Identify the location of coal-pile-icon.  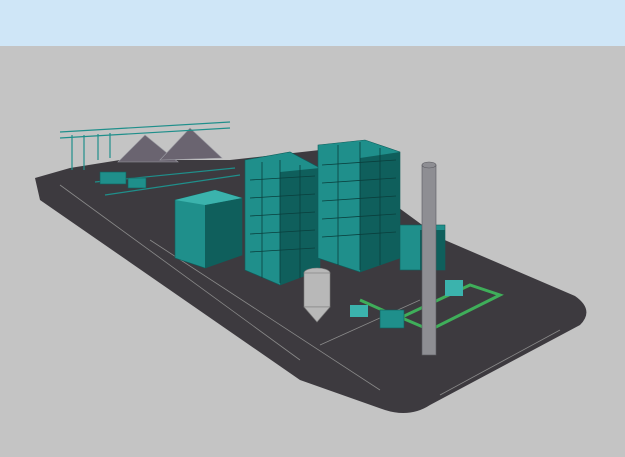
(191, 144).